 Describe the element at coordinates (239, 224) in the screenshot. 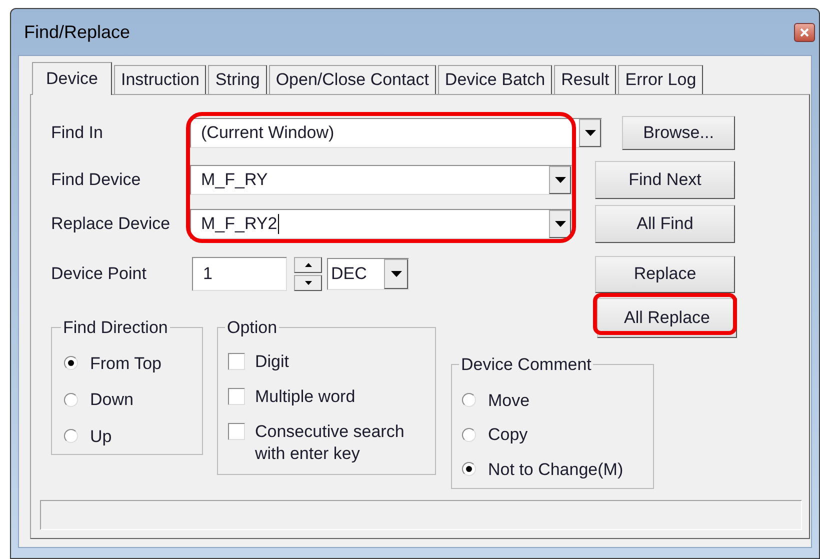

I see `field-value: M_F_RY2` at that location.